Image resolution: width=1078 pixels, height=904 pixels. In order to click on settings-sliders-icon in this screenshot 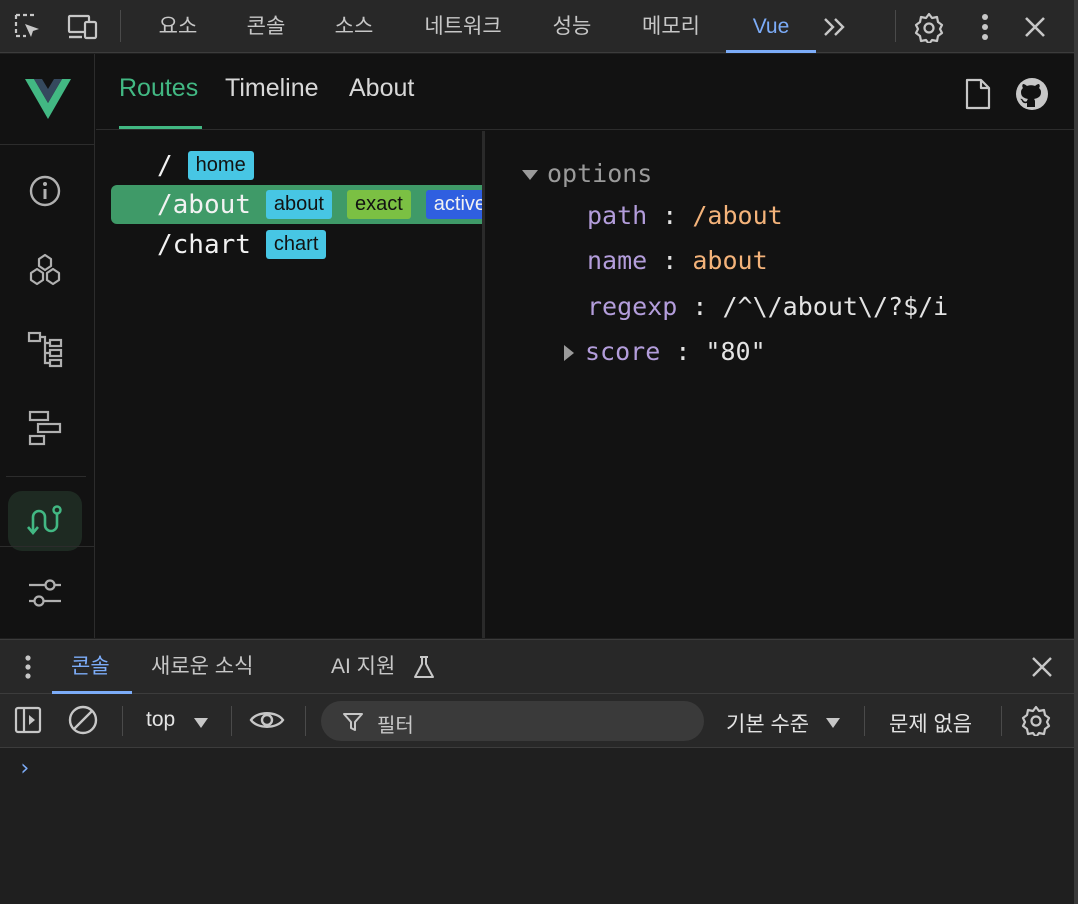, I will do `click(45, 593)`.